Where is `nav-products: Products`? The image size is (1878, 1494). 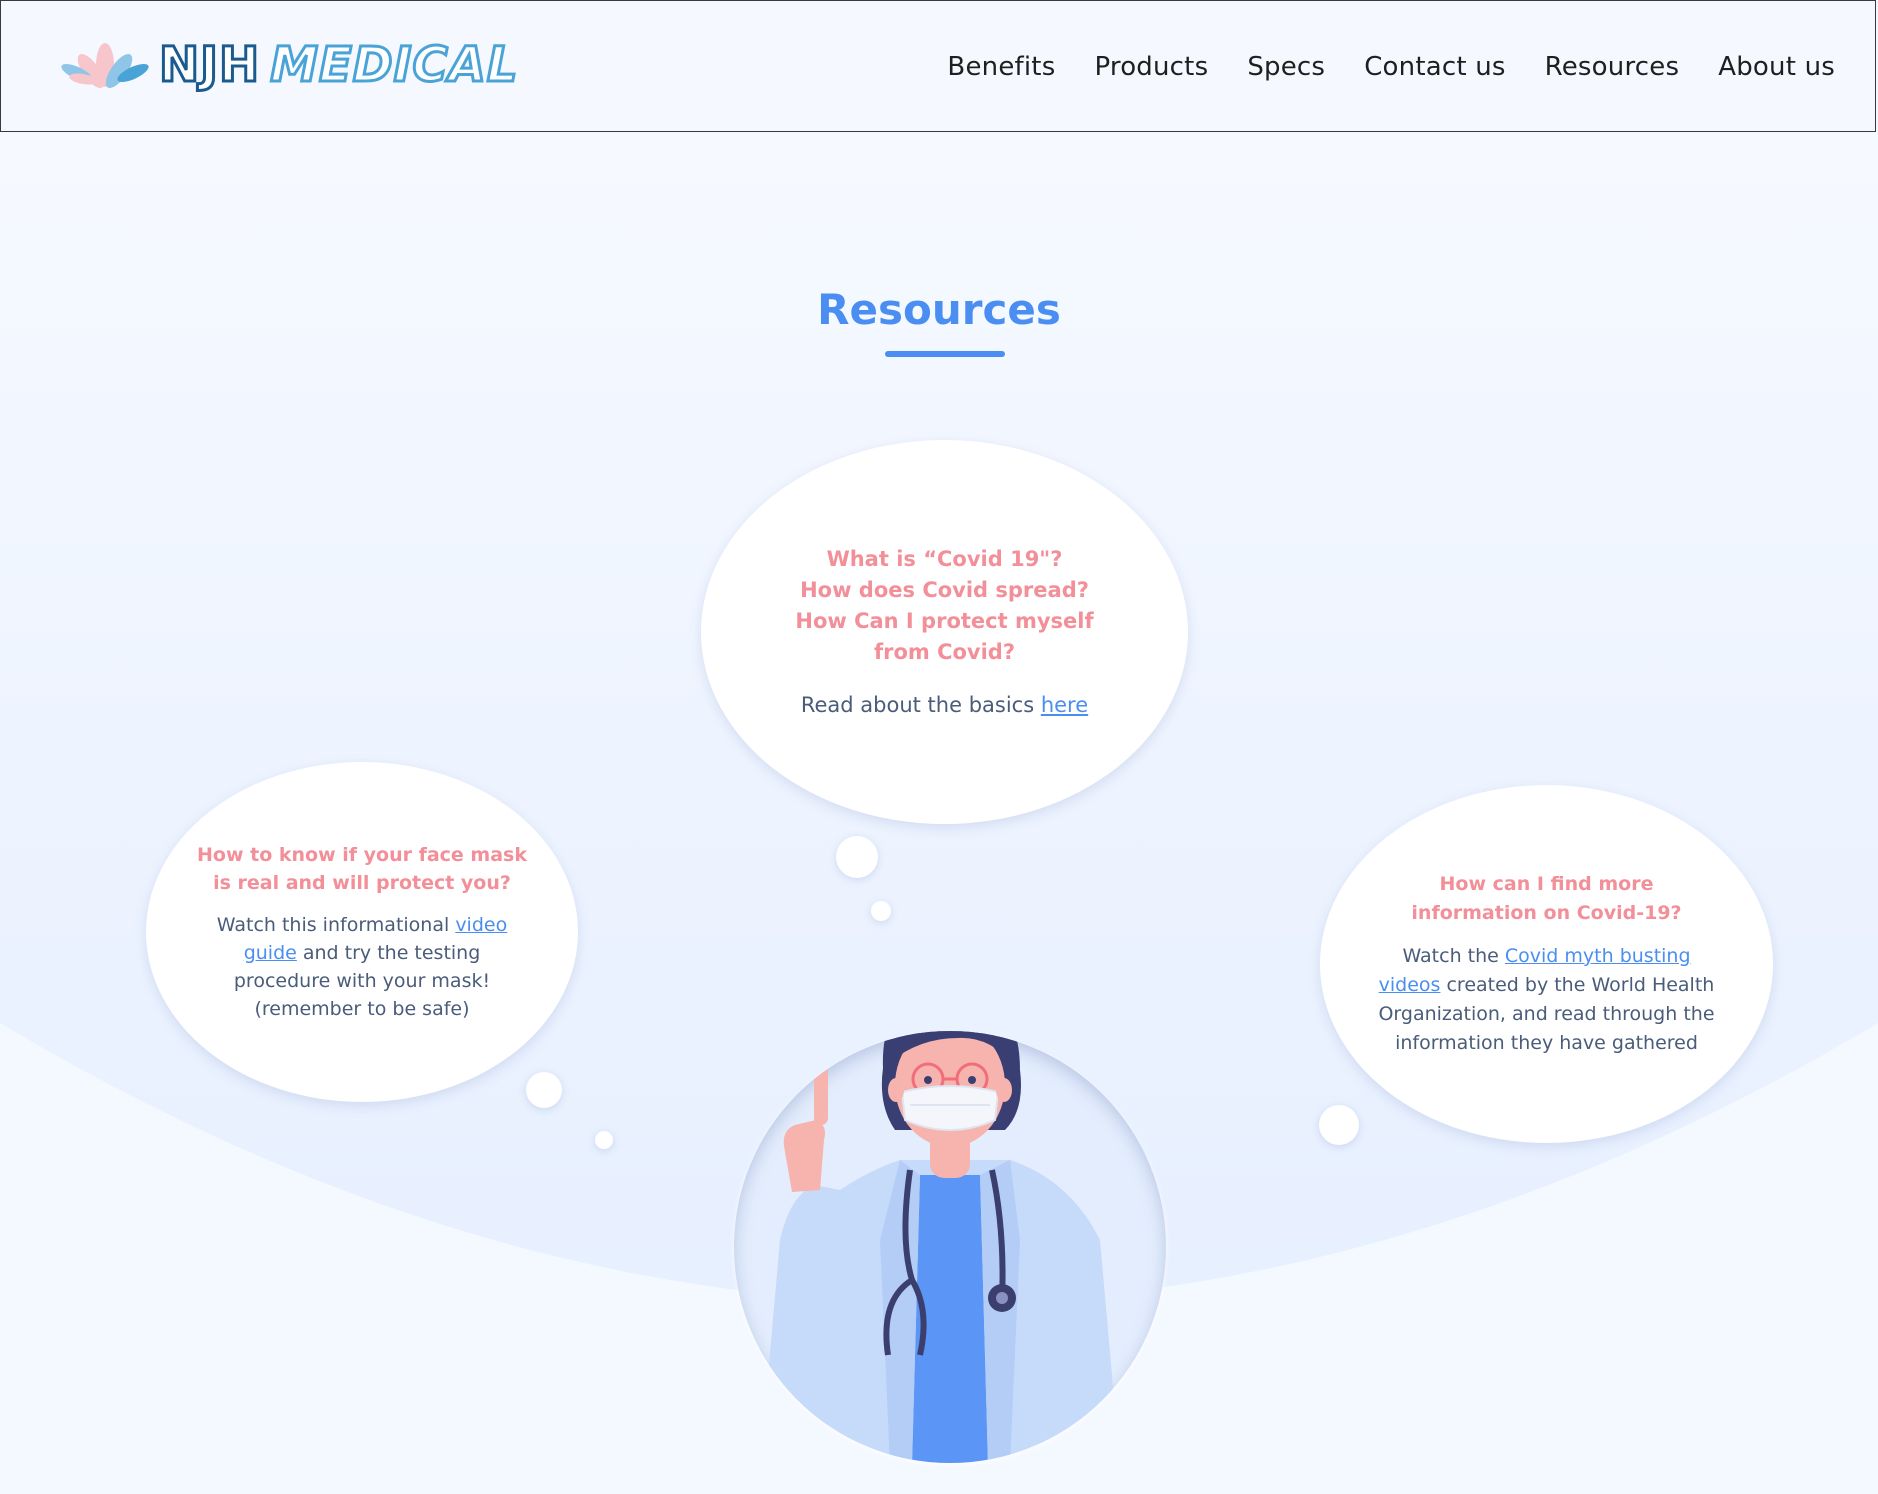 nav-products: Products is located at coordinates (1151, 67).